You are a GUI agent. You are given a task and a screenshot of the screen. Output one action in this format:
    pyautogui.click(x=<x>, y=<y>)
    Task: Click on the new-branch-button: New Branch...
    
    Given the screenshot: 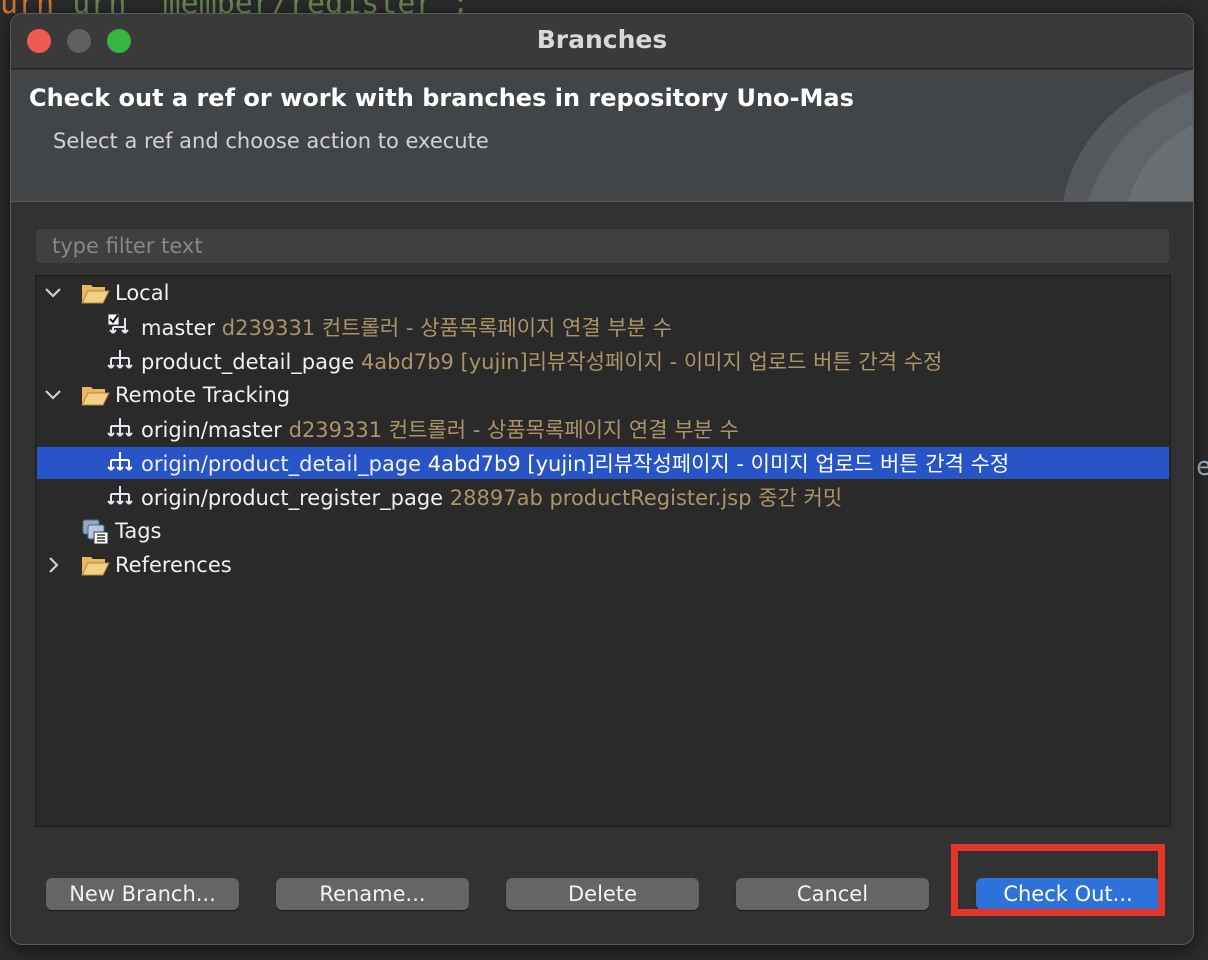 What is the action you would take?
    pyautogui.click(x=142, y=894)
    